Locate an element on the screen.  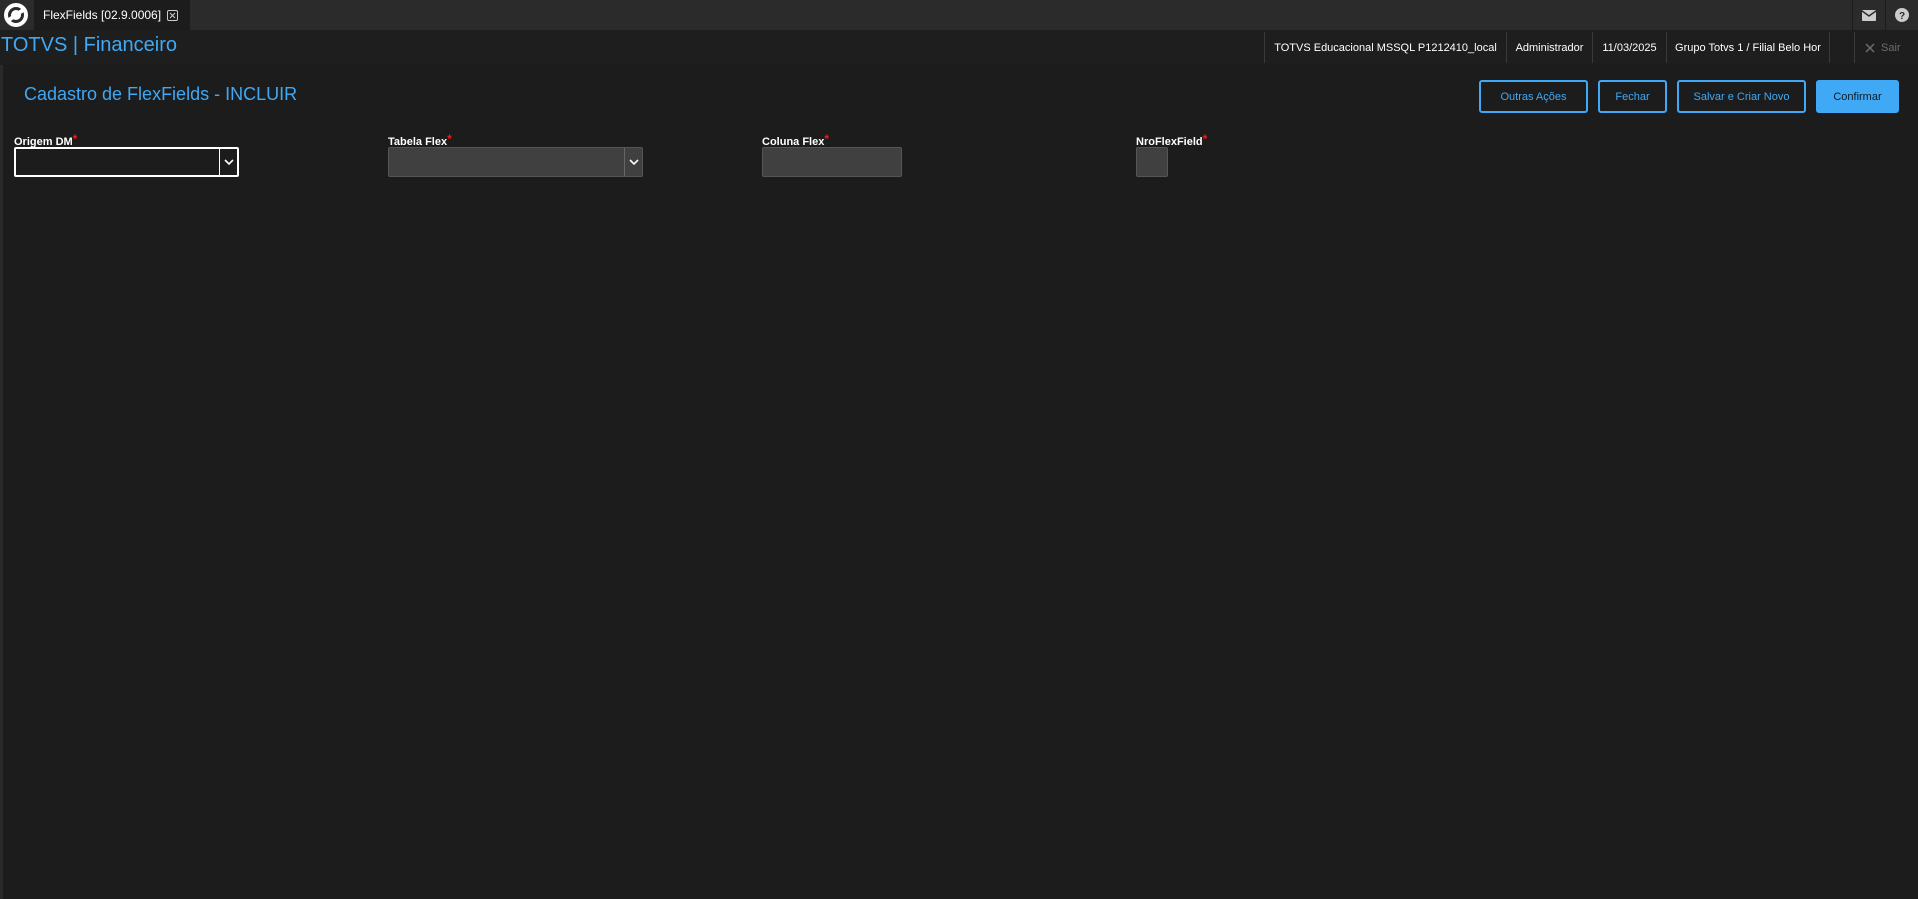
confirm-button: Confirmar is located at coordinates (1857, 96).